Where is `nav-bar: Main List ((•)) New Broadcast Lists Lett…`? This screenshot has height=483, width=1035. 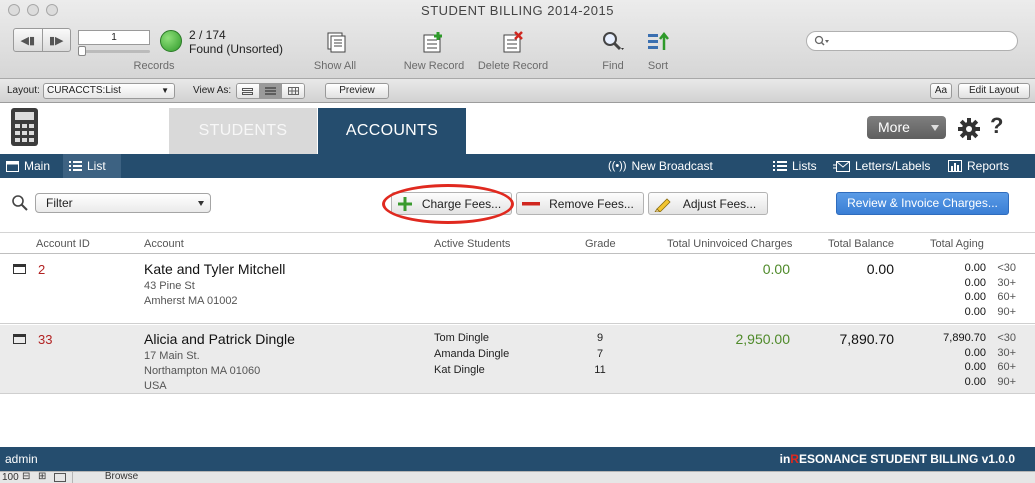
nav-bar: Main List ((•)) New Broadcast Lists Lett… is located at coordinates (517, 166).